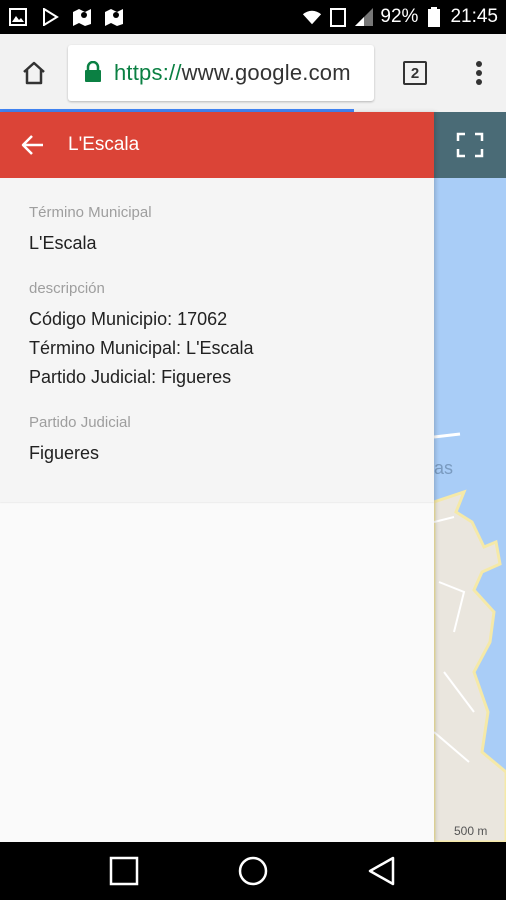  What do you see at coordinates (94, 73) in the screenshot?
I see `lock-icon` at bounding box center [94, 73].